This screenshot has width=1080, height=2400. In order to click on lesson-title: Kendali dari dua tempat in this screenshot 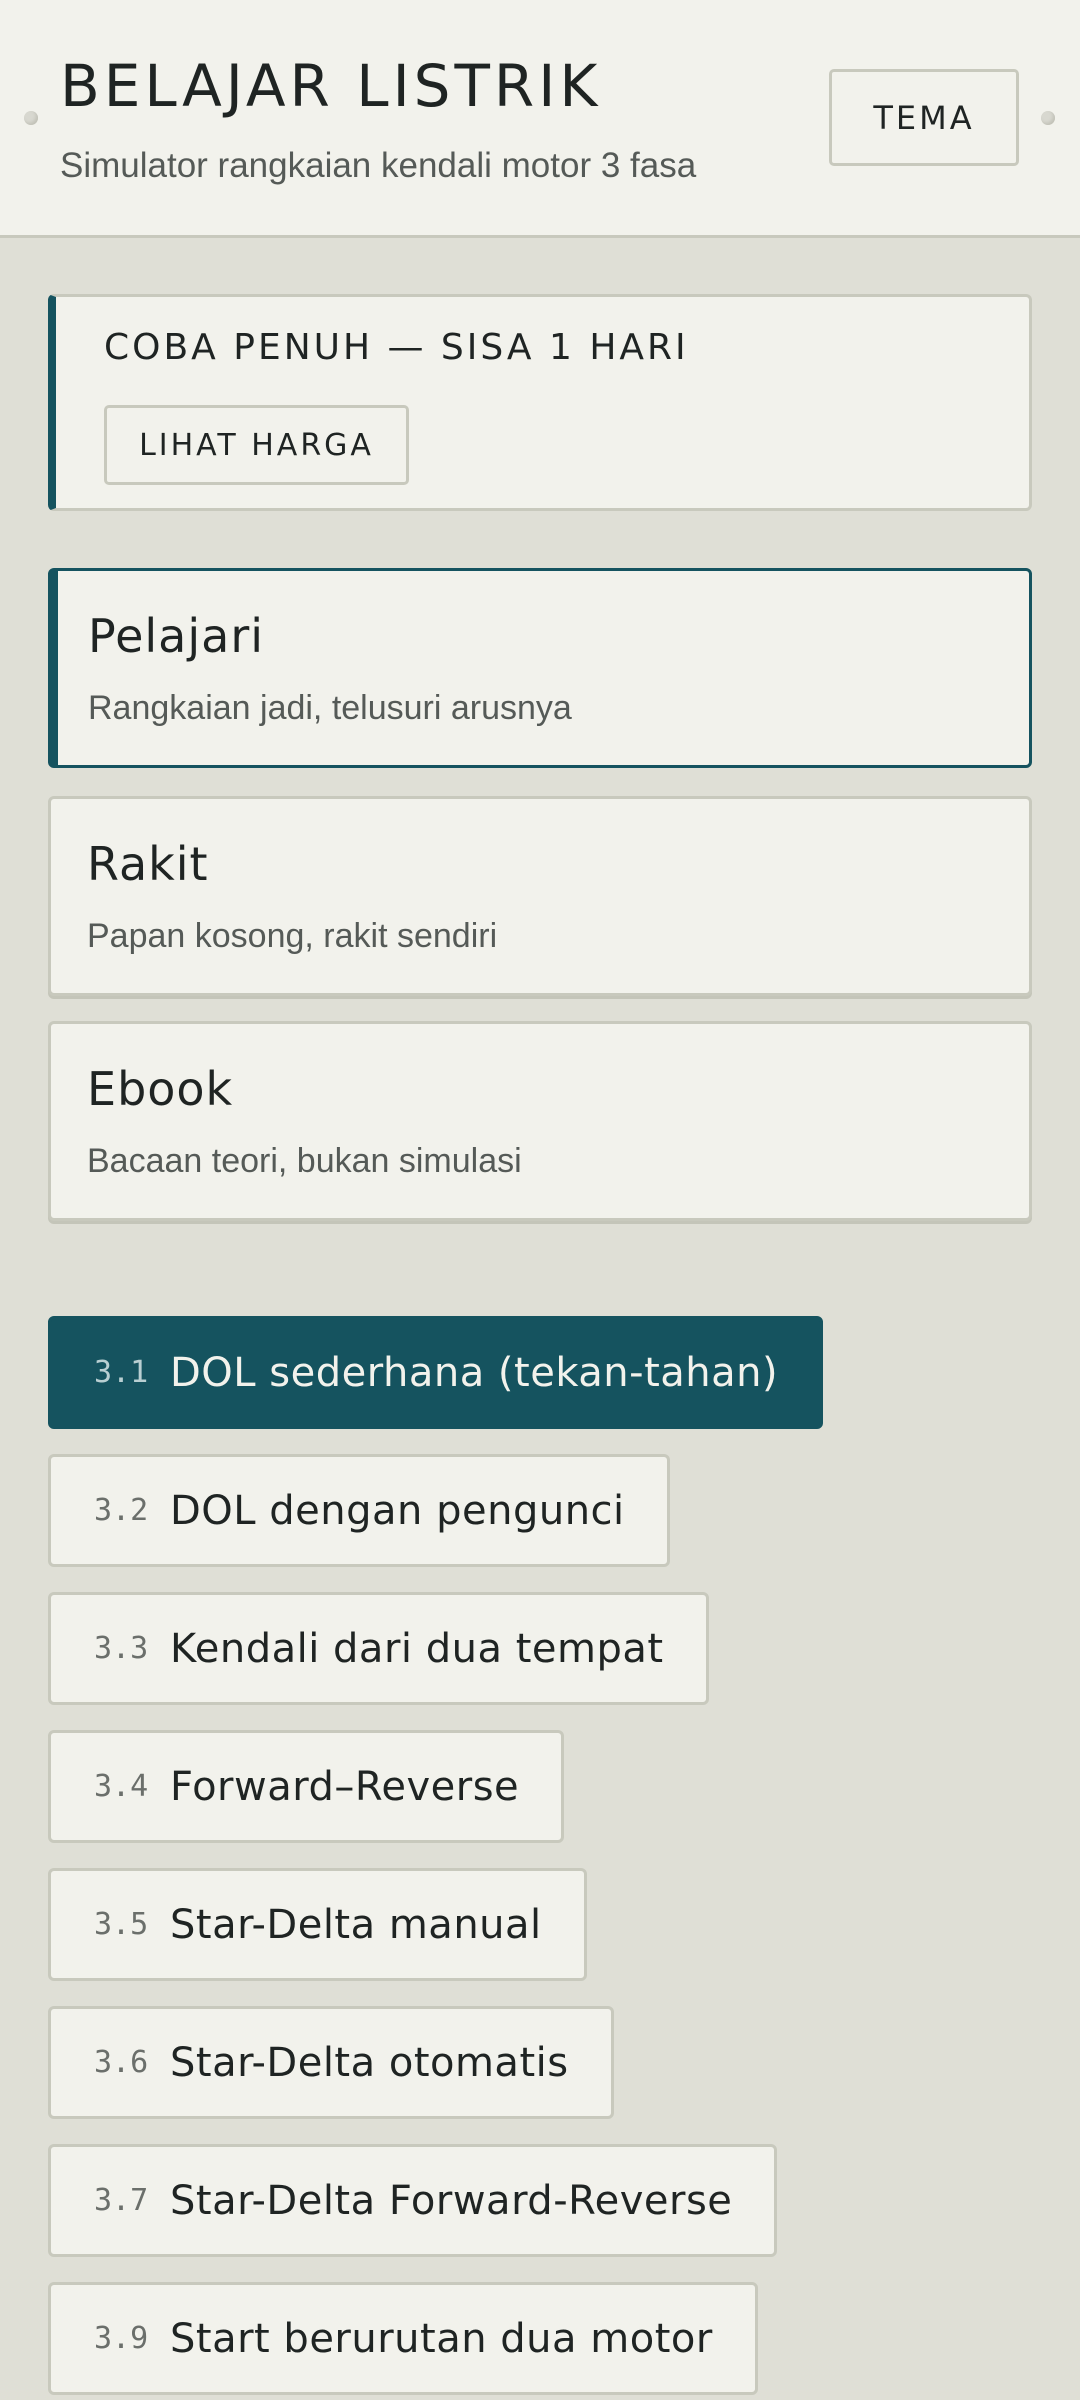, I will do `click(417, 1648)`.